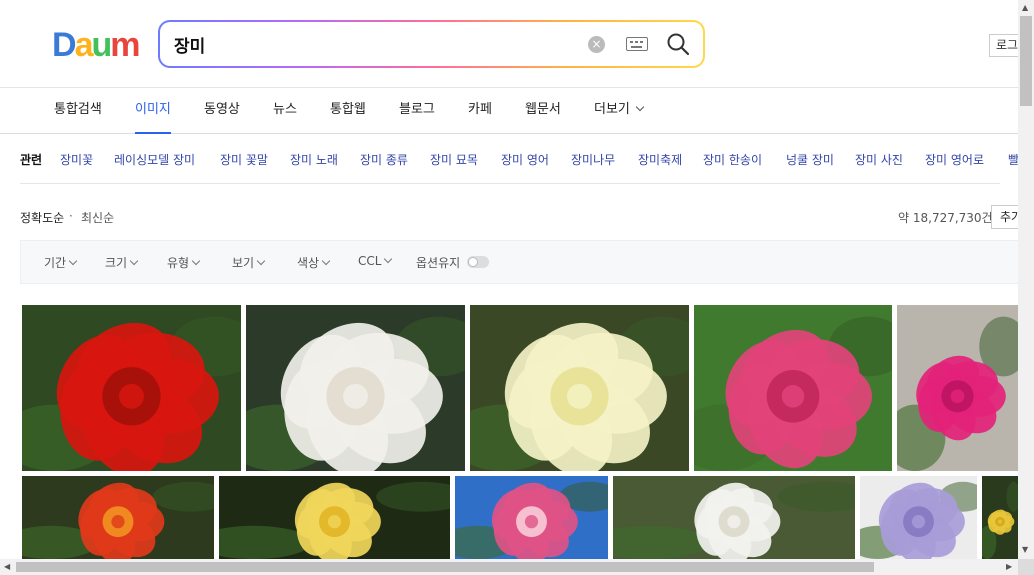 This screenshot has height=575, width=1034. Describe the element at coordinates (660, 159) in the screenshot. I see `related-link: 장미축제` at that location.